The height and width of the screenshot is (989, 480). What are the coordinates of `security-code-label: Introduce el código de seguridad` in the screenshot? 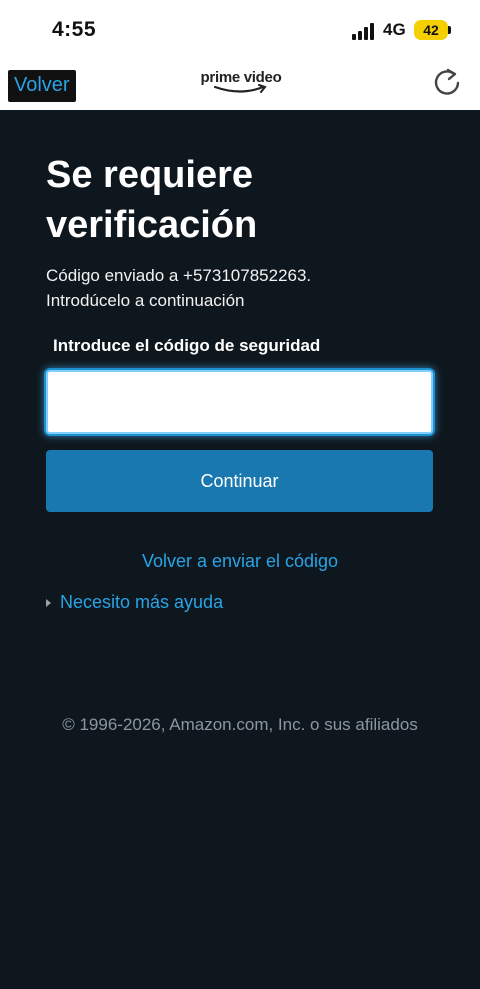 It's located at (187, 345).